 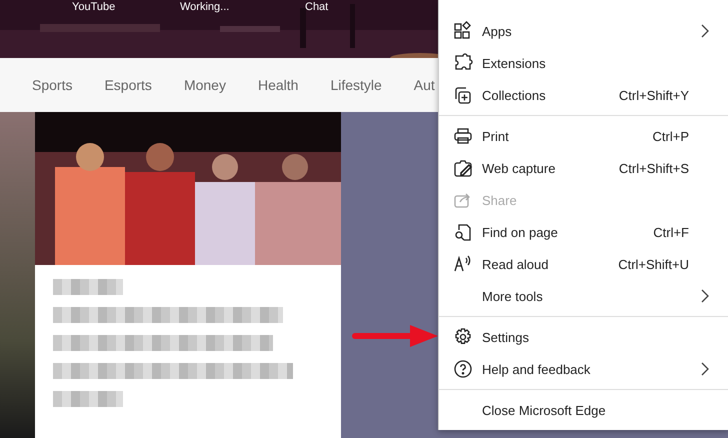 I want to click on bookmark-link: YouTube, so click(x=126, y=7).